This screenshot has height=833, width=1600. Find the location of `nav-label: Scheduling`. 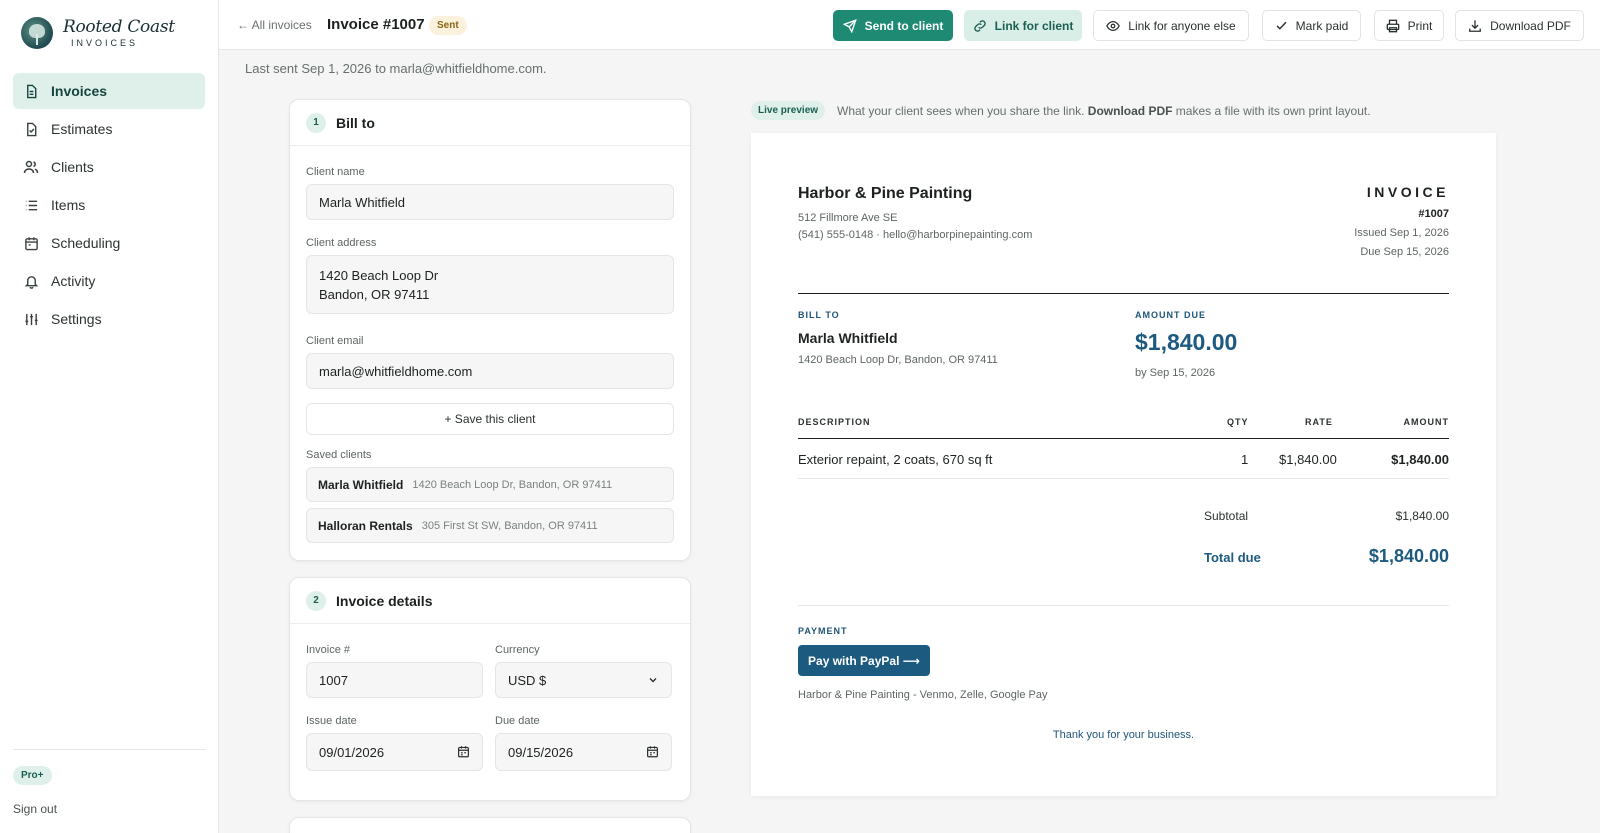

nav-label: Scheduling is located at coordinates (86, 243).